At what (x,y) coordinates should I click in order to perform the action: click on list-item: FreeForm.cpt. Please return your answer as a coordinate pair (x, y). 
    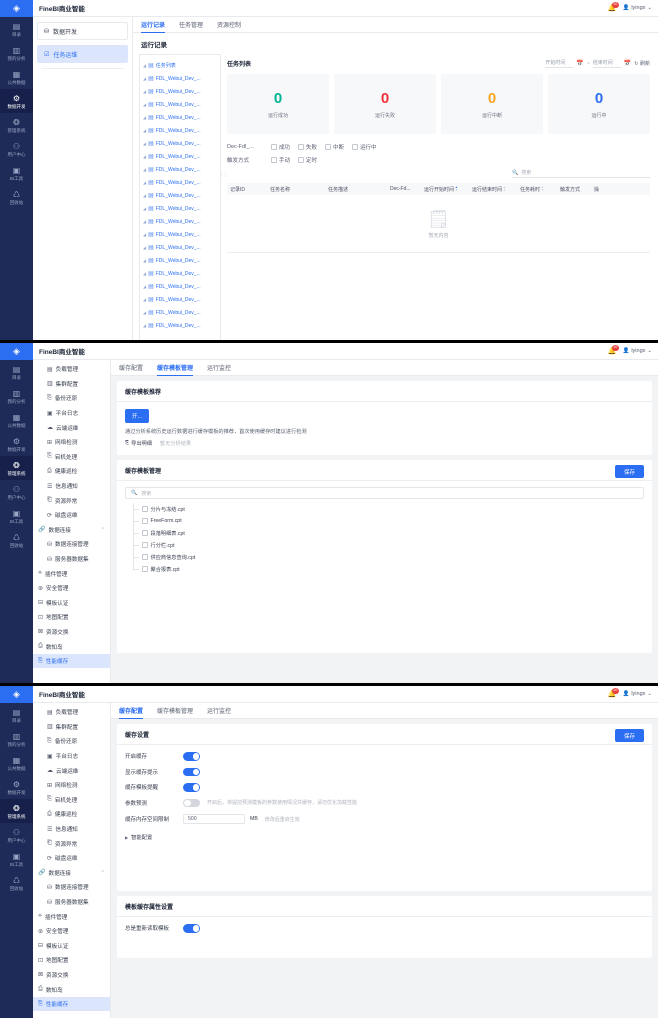
    Looking at the image, I should click on (388, 521).